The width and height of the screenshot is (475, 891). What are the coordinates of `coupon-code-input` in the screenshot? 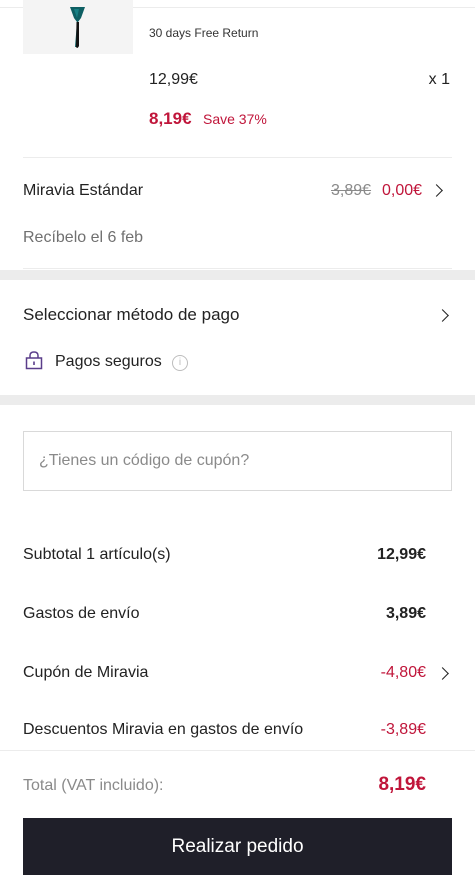 It's located at (237, 461).